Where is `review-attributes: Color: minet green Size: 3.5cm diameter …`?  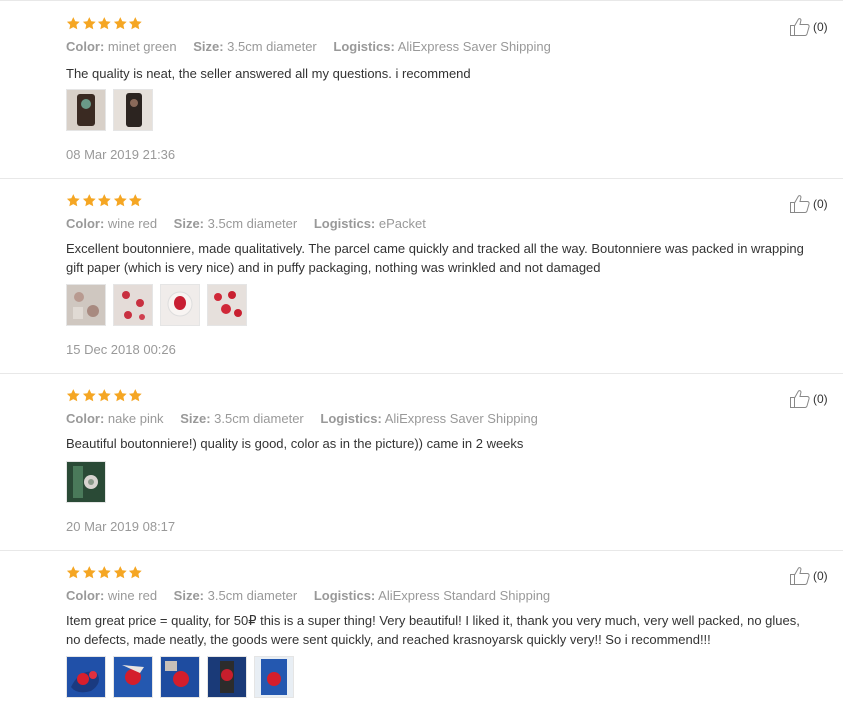 review-attributes: Color: minet green Size: 3.5cm diameter … is located at coordinates (315, 46).